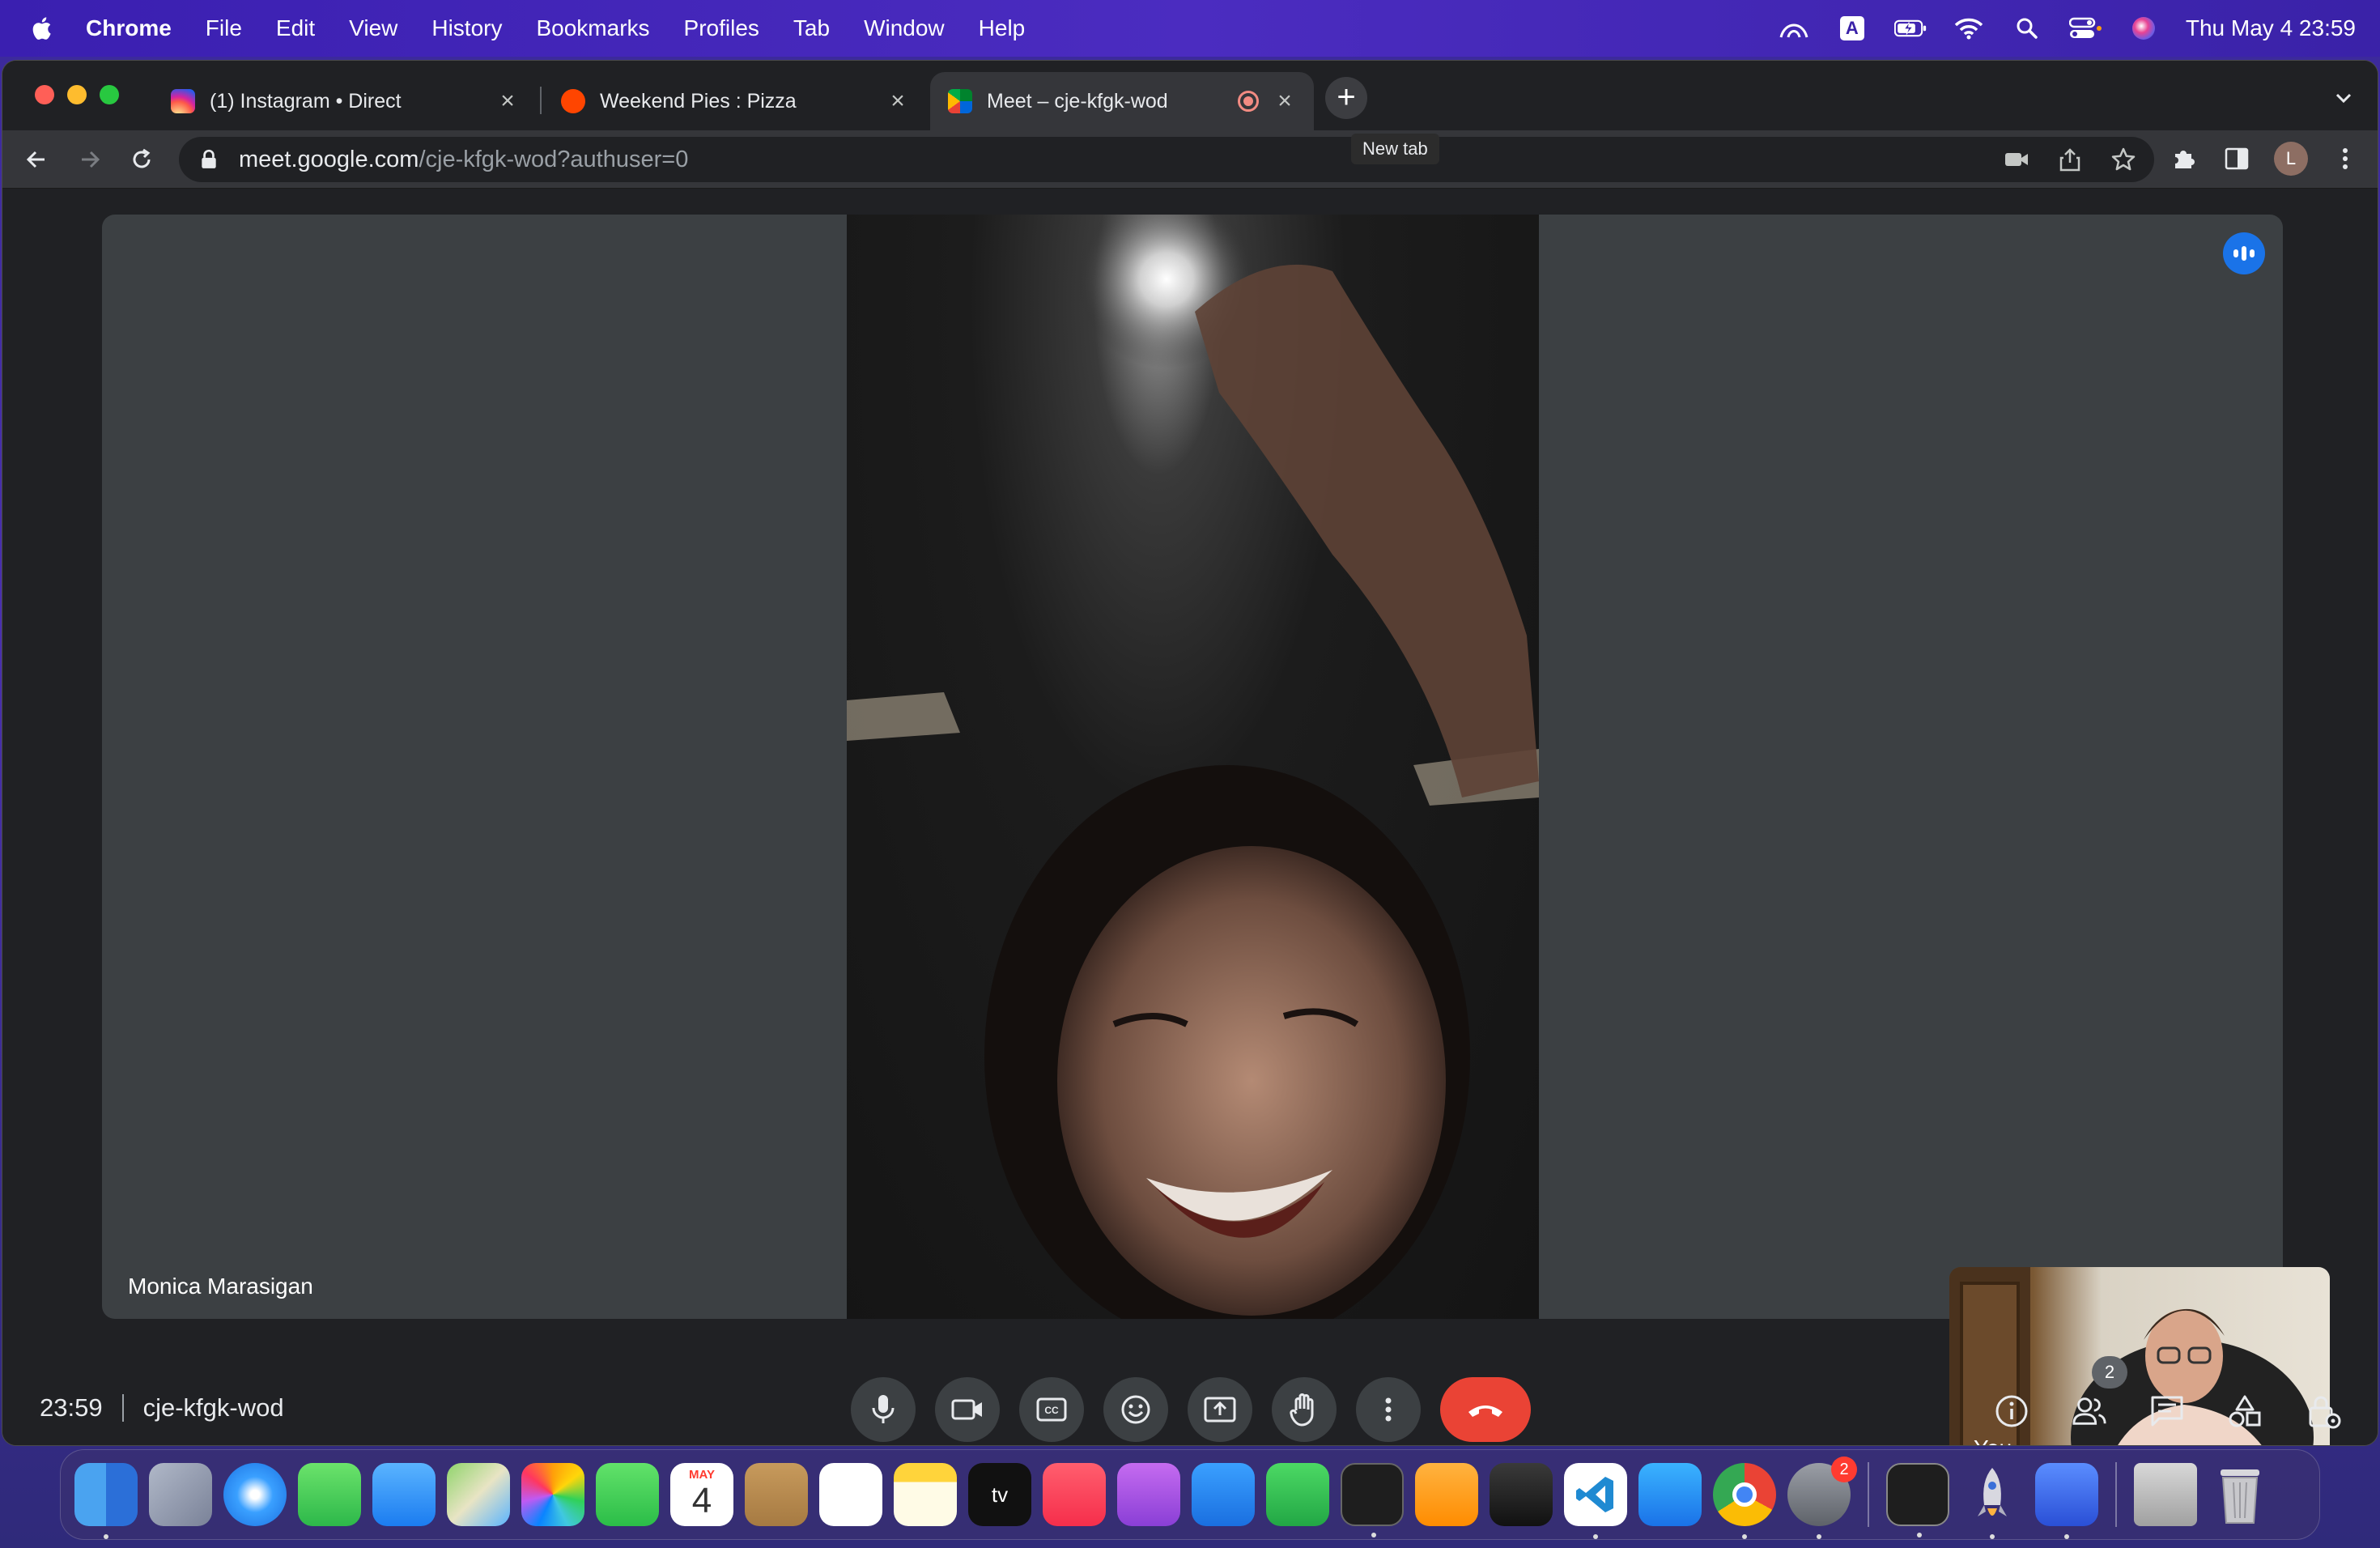  Describe the element at coordinates (2085, 28) in the screenshot. I see `control-center-icon` at that location.